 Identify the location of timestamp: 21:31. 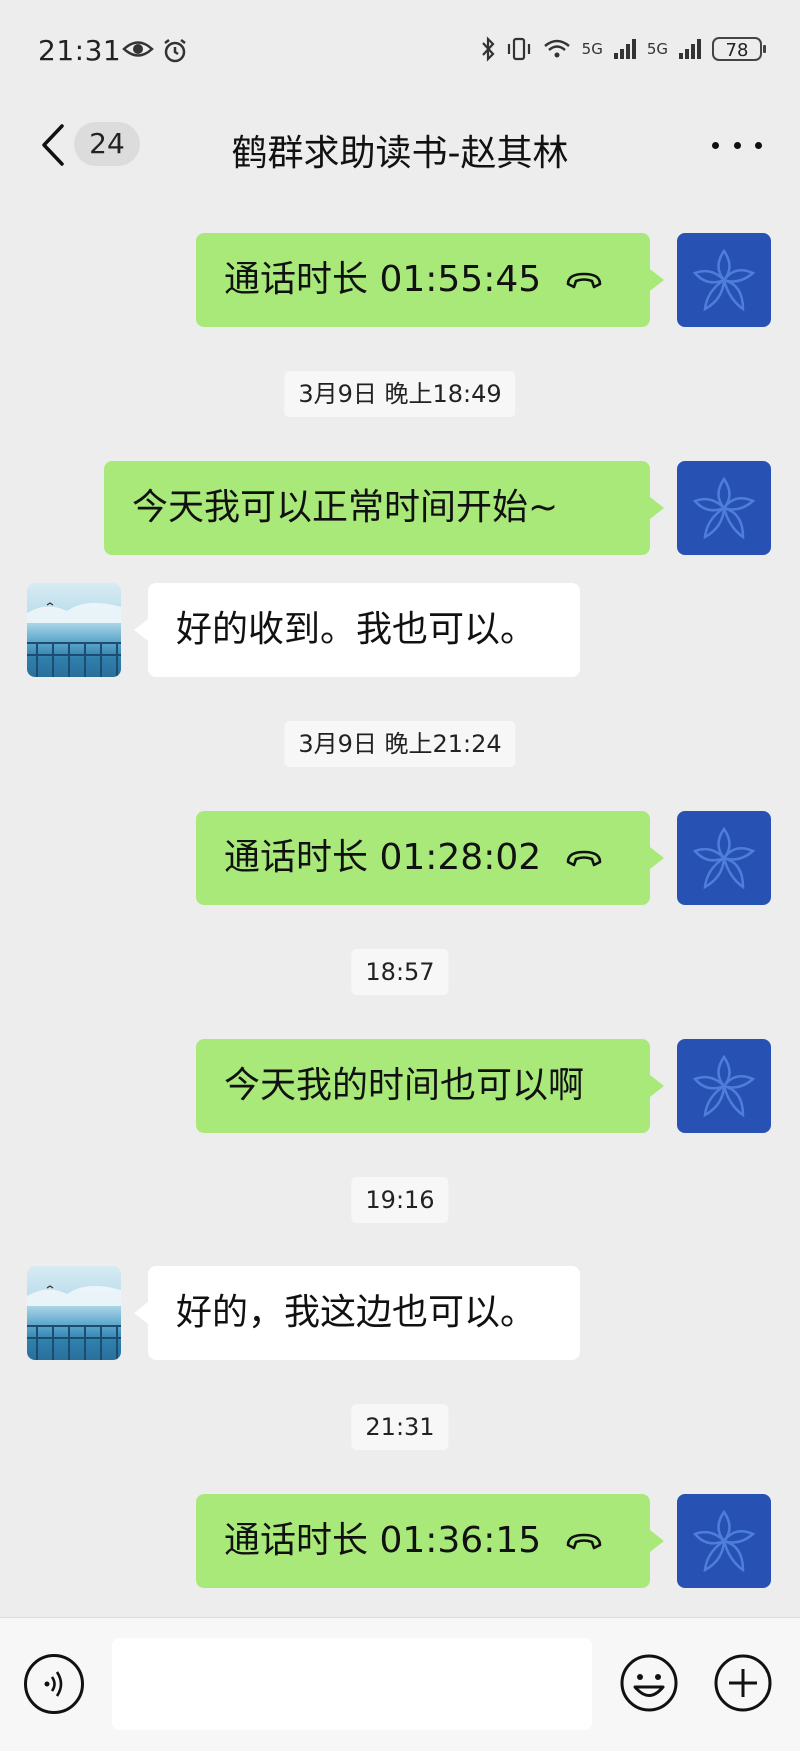
(400, 1427).